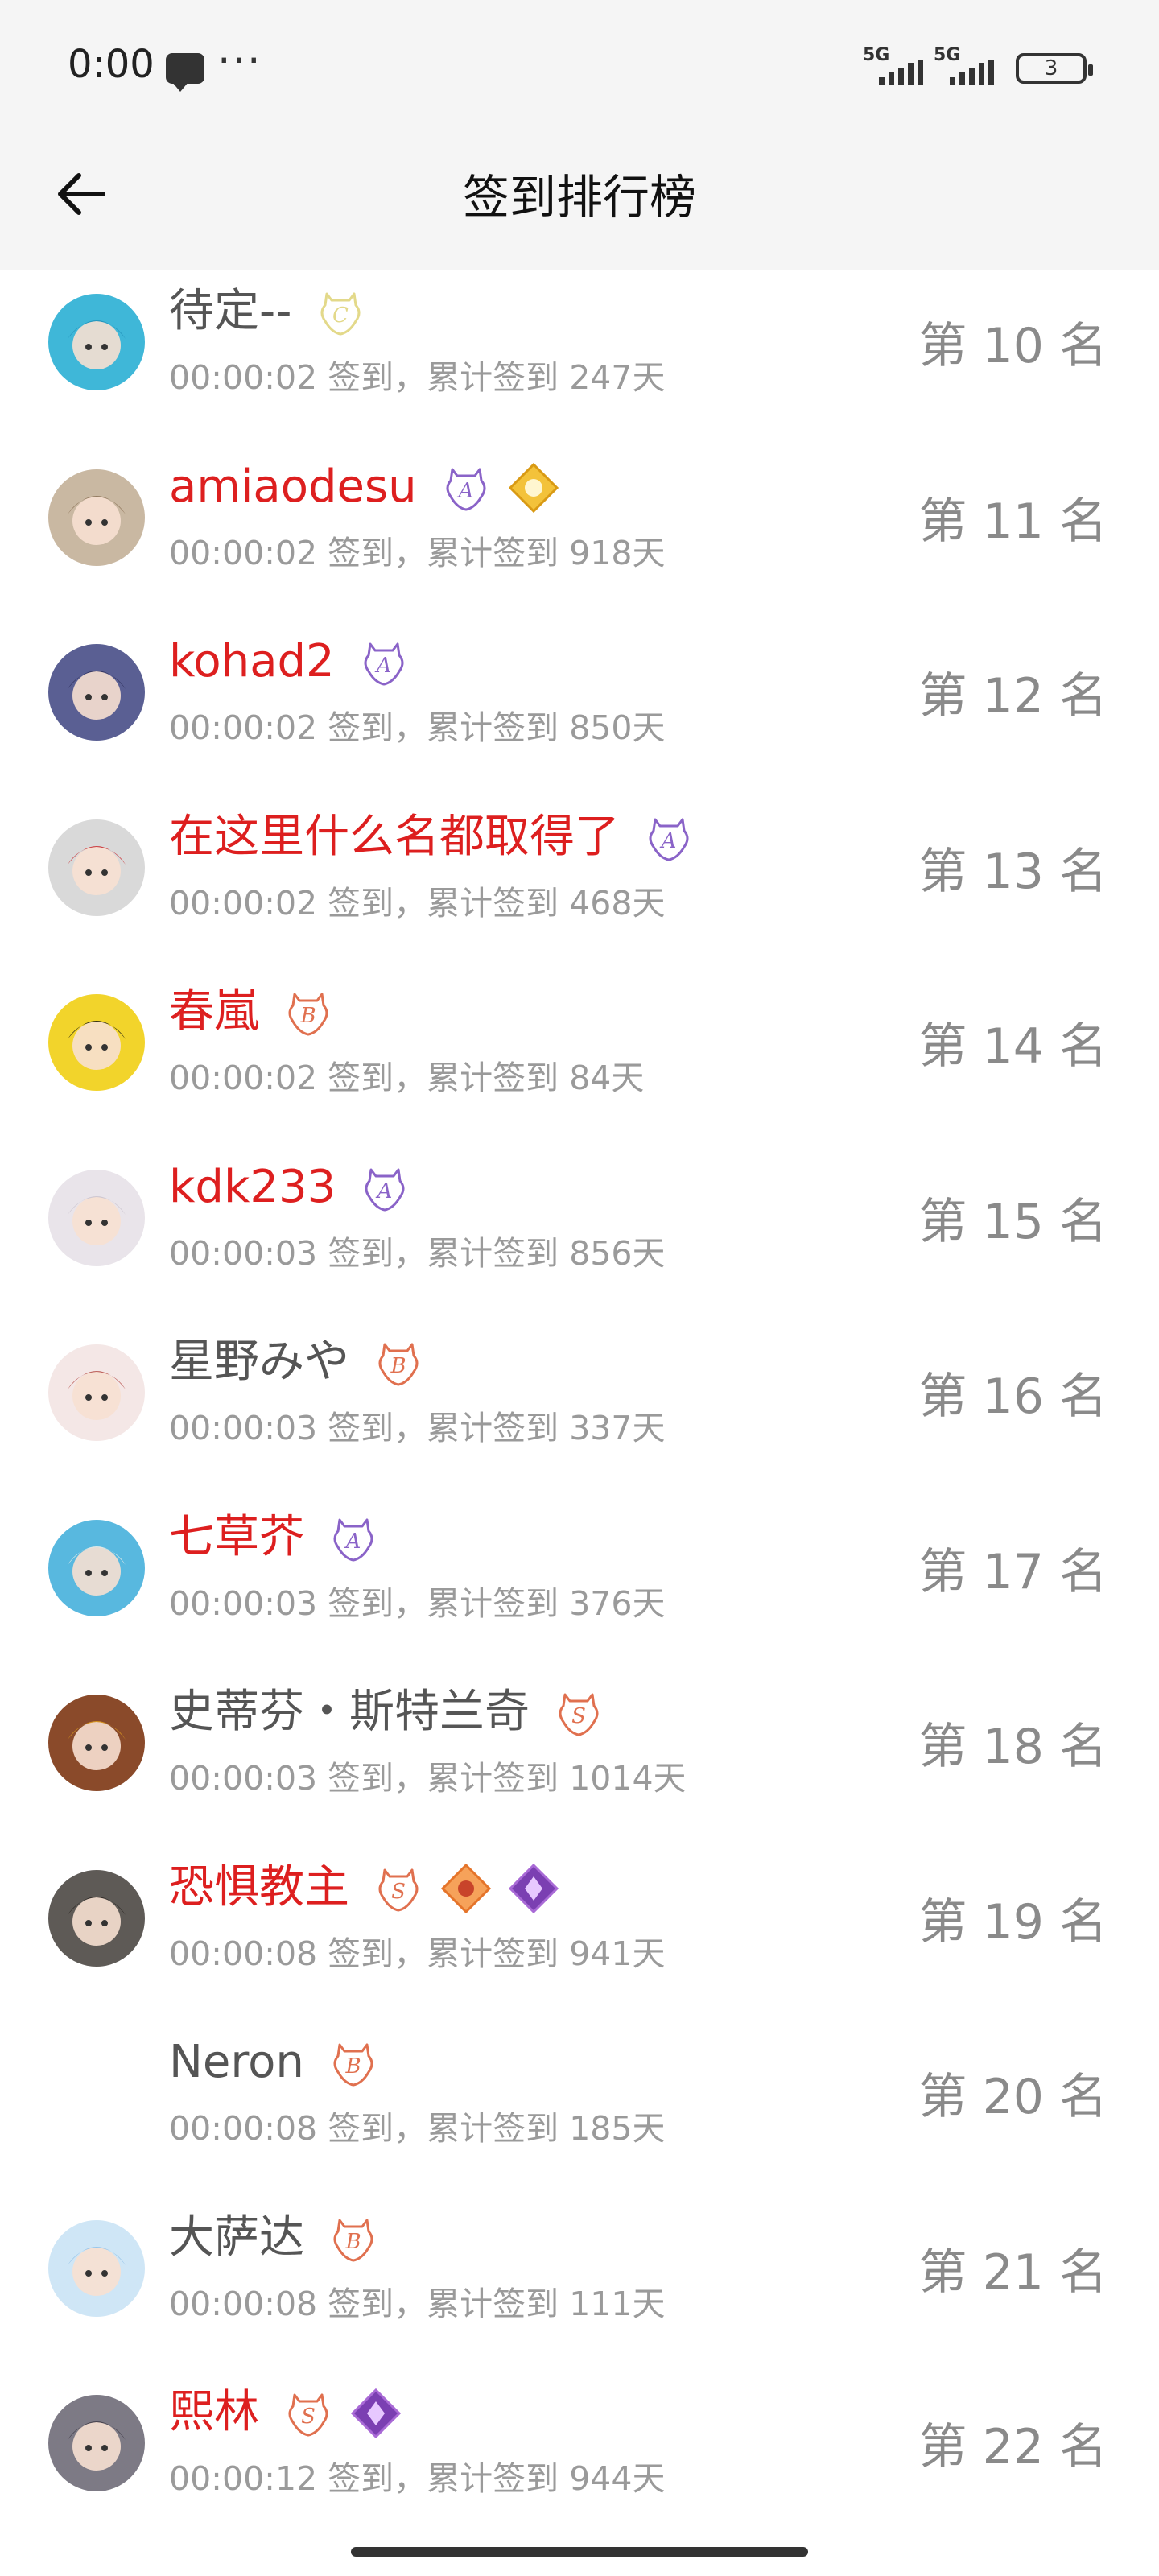  I want to click on rank-row: 恐惧教主 S 00:00:08 签到，累计签到 941天 第 19 名, so click(579, 1933).